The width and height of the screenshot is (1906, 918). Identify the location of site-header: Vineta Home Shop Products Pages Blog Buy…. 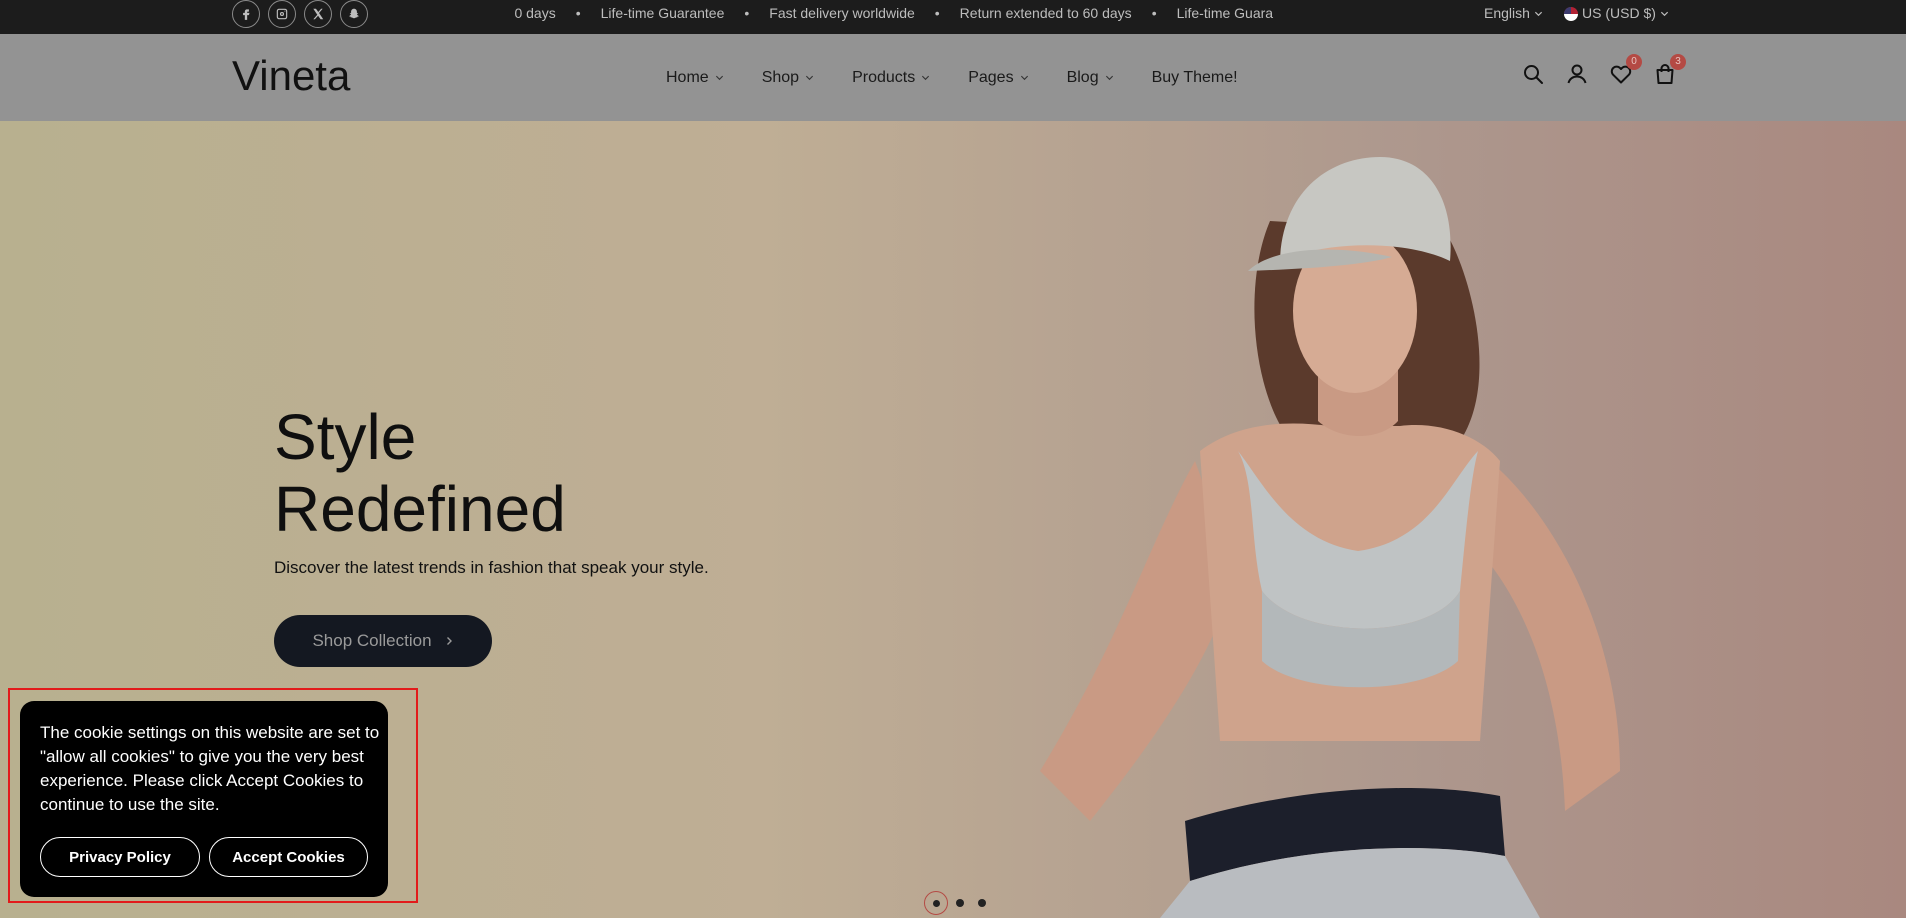
(953, 77).